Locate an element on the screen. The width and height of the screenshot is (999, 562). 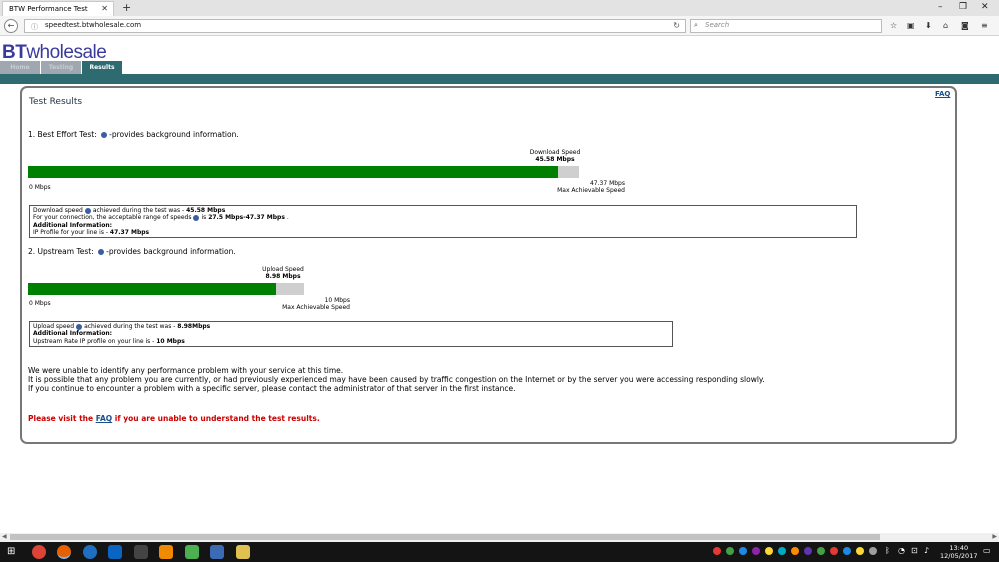
download-speed-label: Download Speed 45.58 Mbps is located at coordinates (555, 156).